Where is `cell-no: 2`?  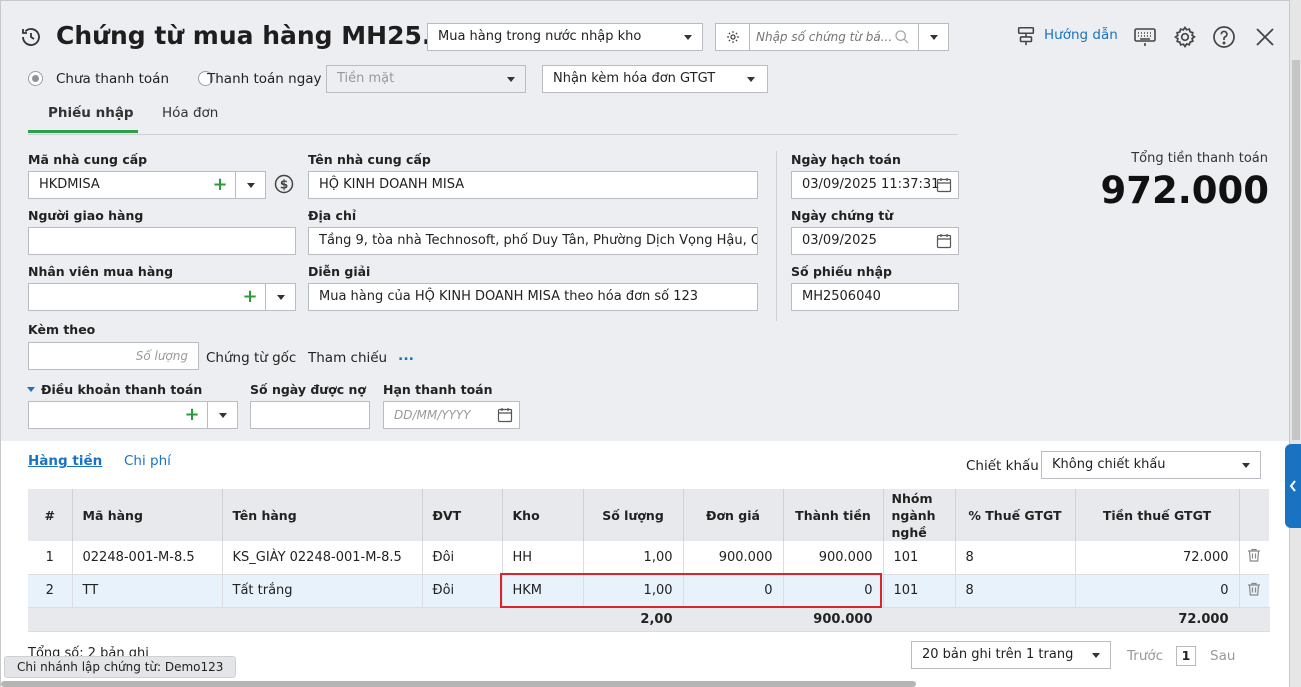
cell-no: 2 is located at coordinates (50, 591).